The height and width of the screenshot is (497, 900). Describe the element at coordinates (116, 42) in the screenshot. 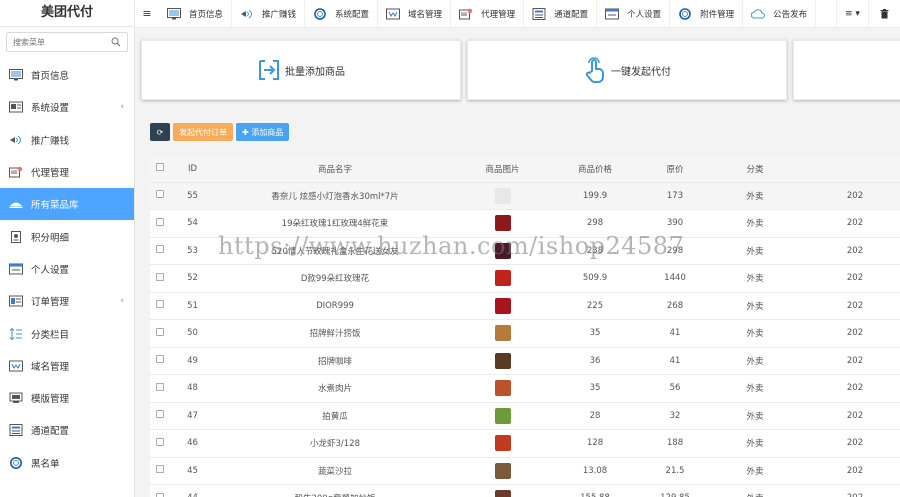

I see `search-icon` at that location.